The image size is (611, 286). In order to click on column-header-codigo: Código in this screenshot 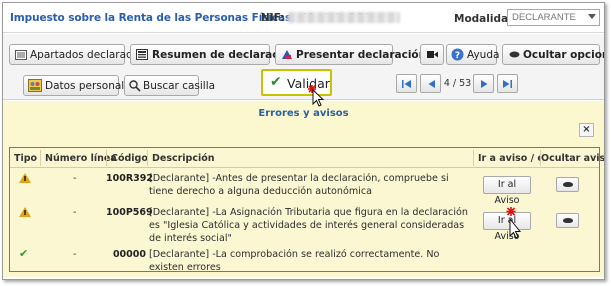, I will do `click(129, 158)`.